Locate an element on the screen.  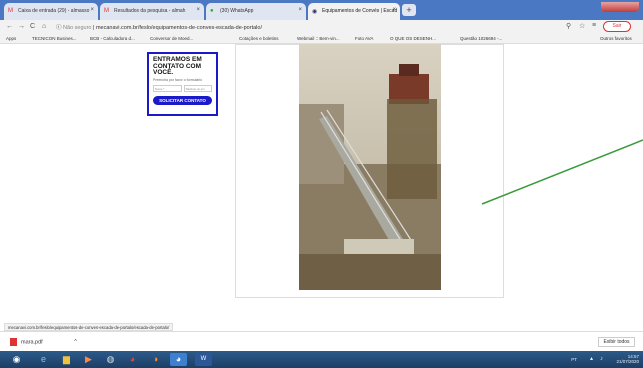
bookmark-item: Cotações e boletins is located at coordinates (259, 38).